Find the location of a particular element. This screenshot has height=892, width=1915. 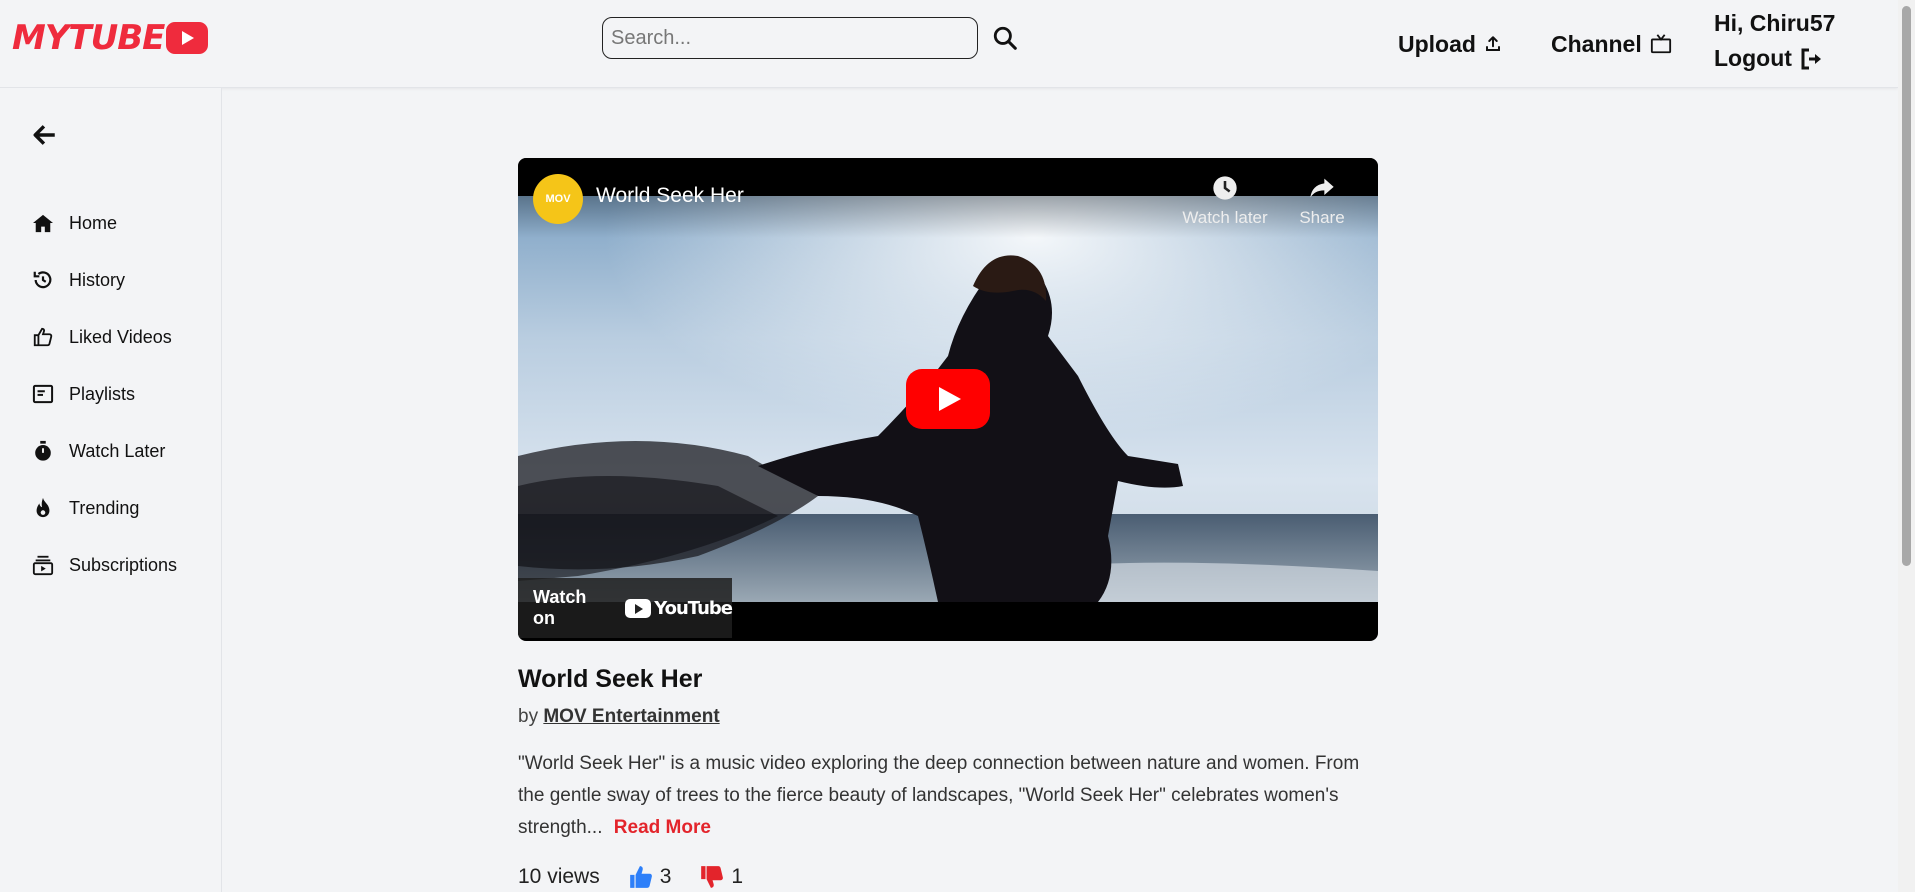

mytube-logo: MYTUBE is located at coordinates (110, 38).